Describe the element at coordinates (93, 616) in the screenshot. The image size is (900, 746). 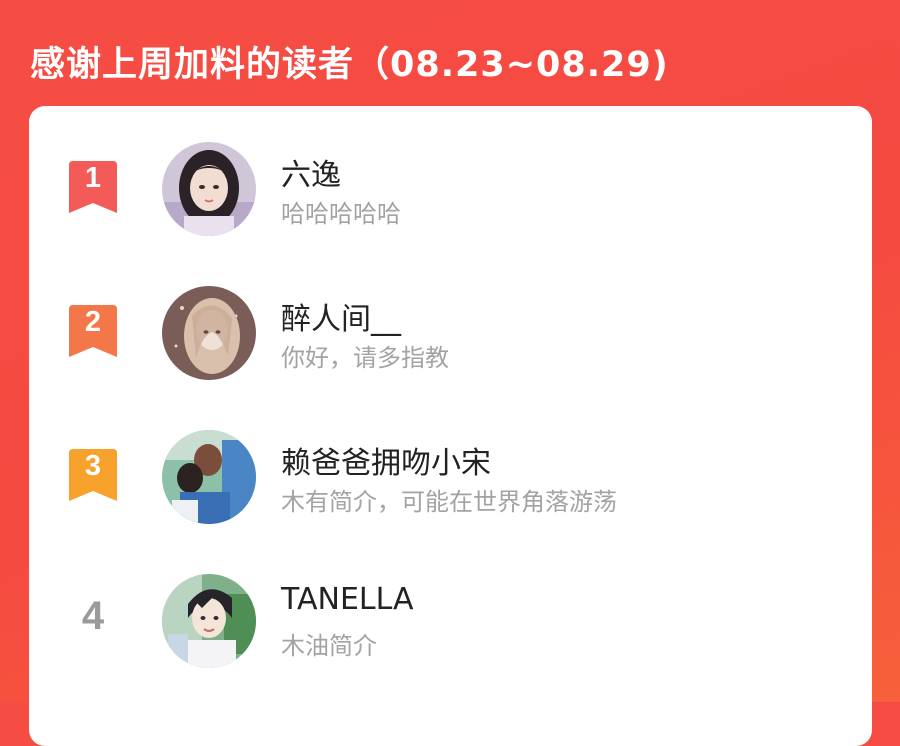
I see `rank-number: 4` at that location.